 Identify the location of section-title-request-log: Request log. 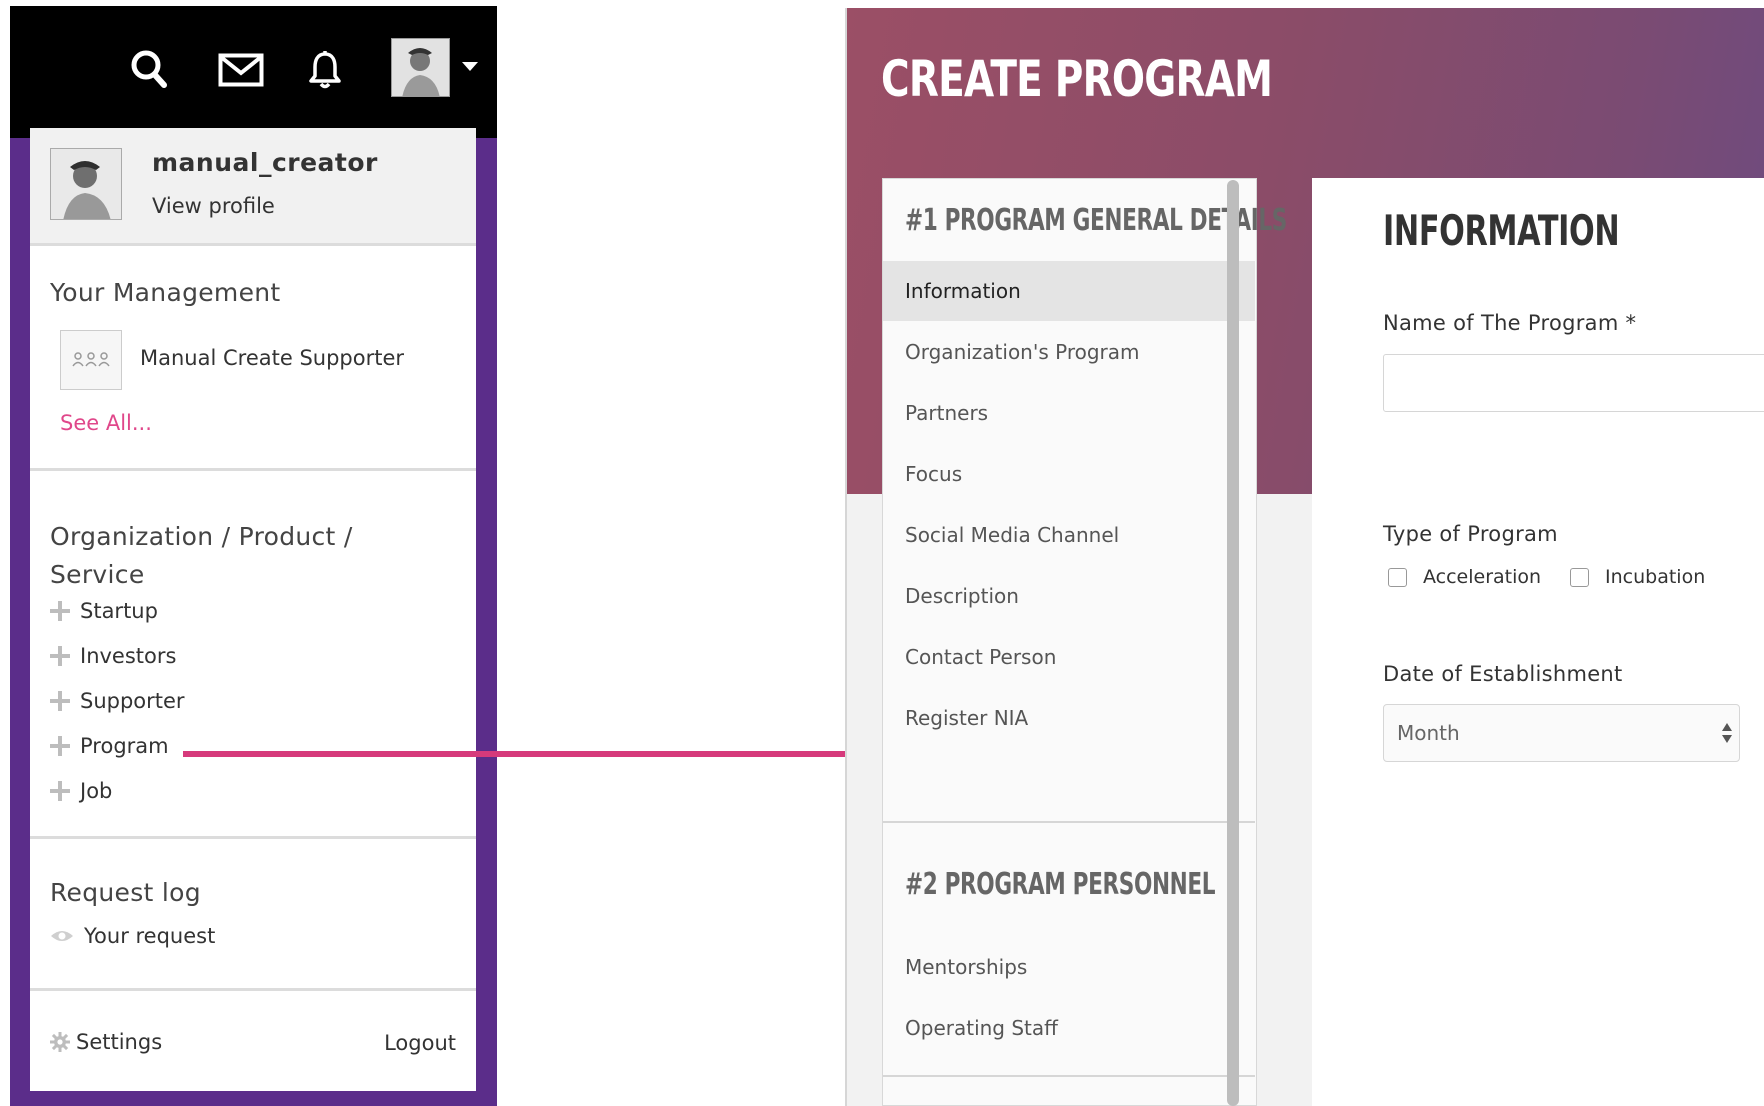
(125, 892).